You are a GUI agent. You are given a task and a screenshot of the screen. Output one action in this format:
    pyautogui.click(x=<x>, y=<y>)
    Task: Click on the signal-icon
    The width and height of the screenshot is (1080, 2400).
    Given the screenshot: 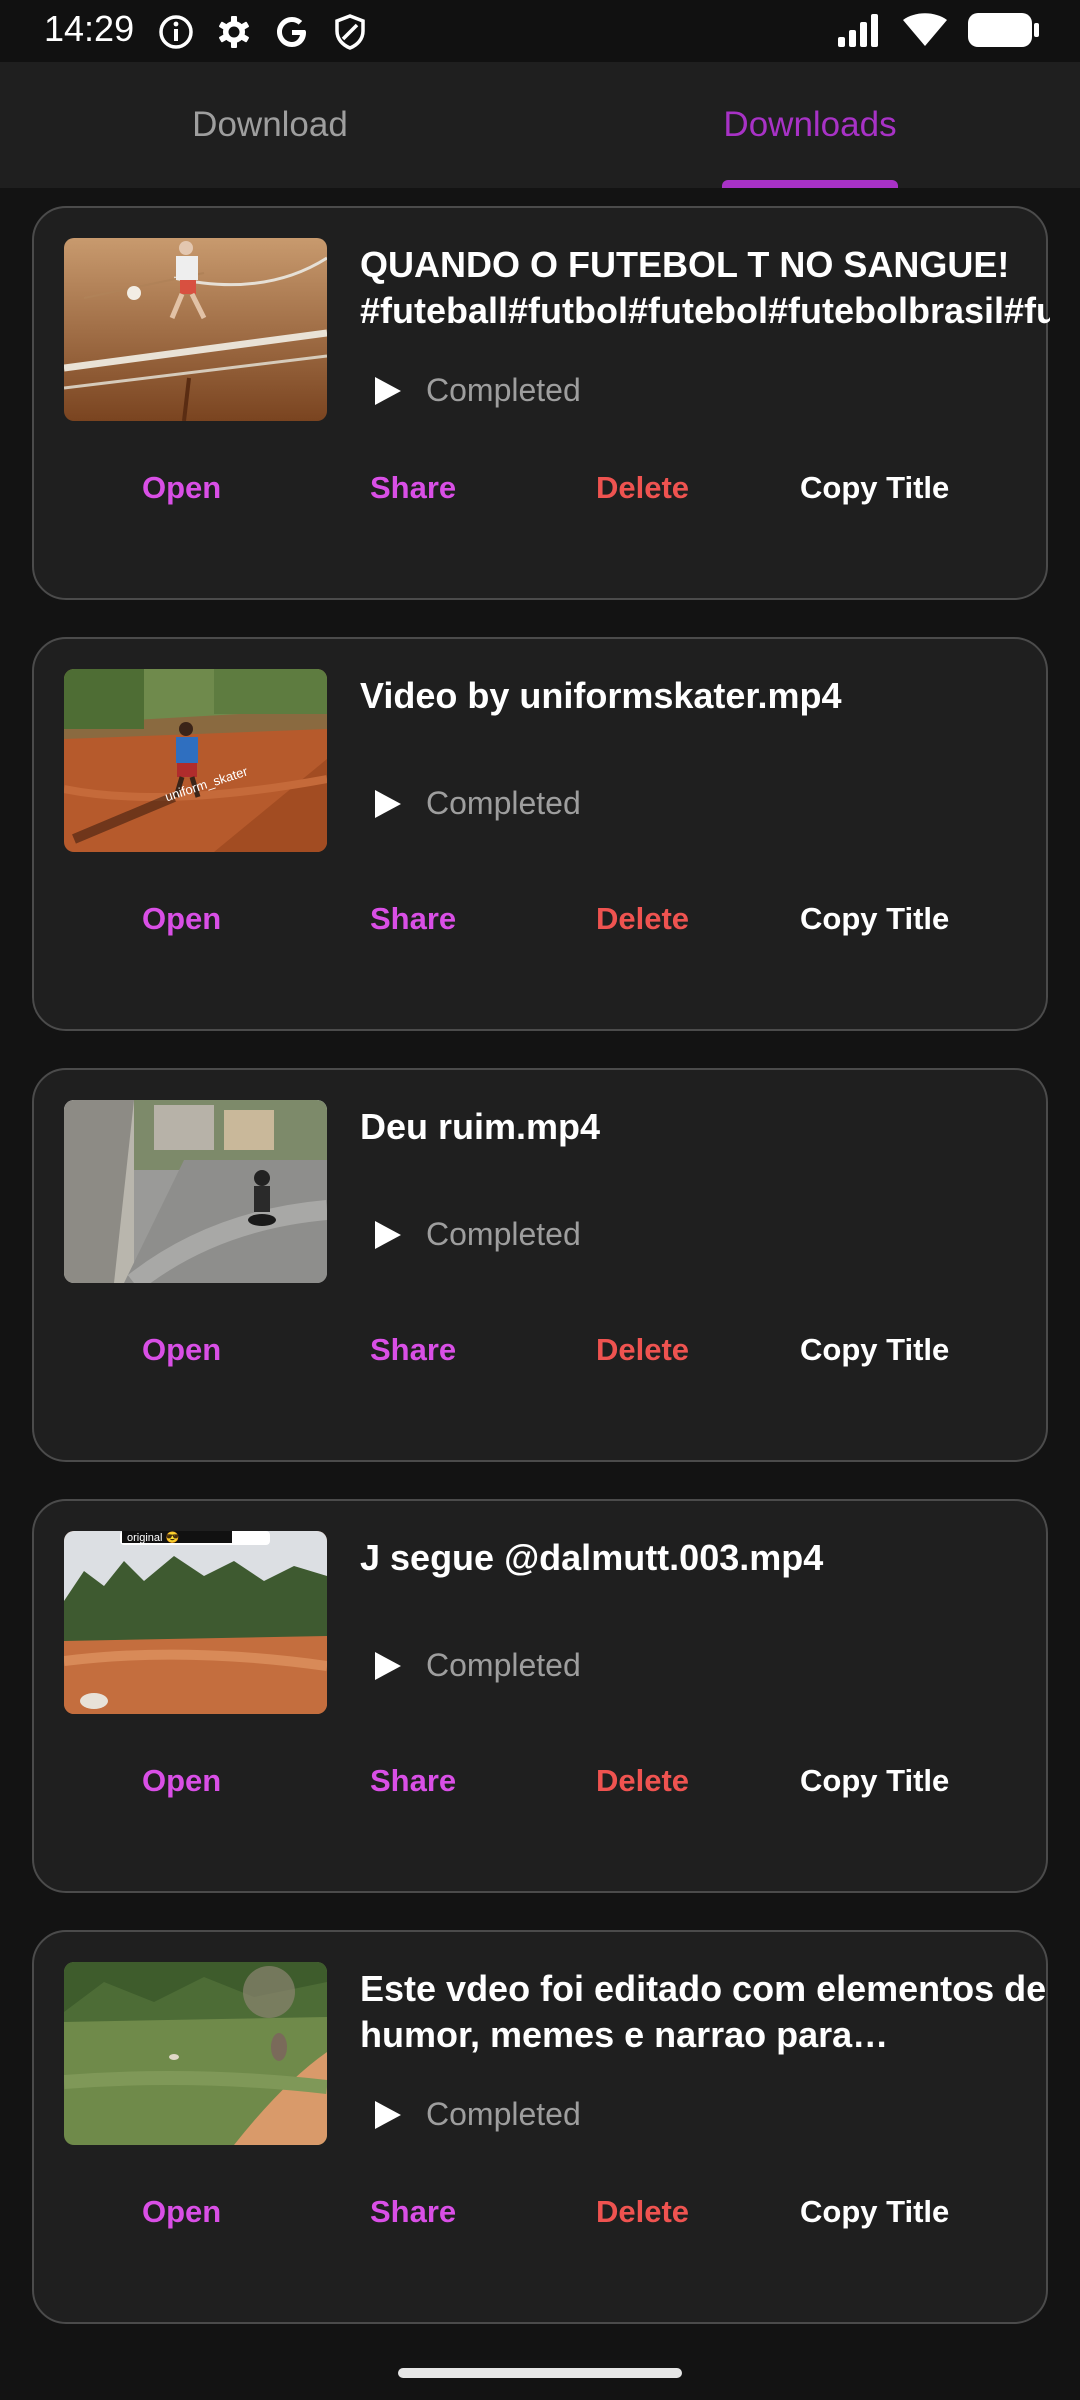 What is the action you would take?
    pyautogui.click(x=858, y=30)
    